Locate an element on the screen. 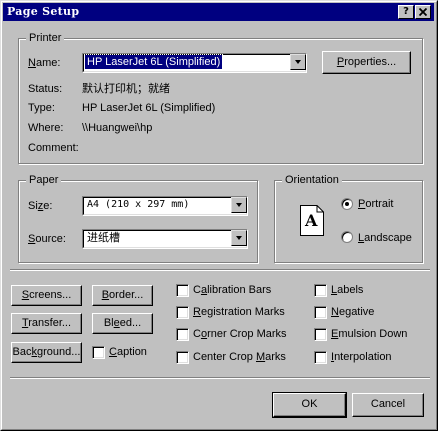 This screenshot has width=438, height=431. close-button is located at coordinates (423, 12).